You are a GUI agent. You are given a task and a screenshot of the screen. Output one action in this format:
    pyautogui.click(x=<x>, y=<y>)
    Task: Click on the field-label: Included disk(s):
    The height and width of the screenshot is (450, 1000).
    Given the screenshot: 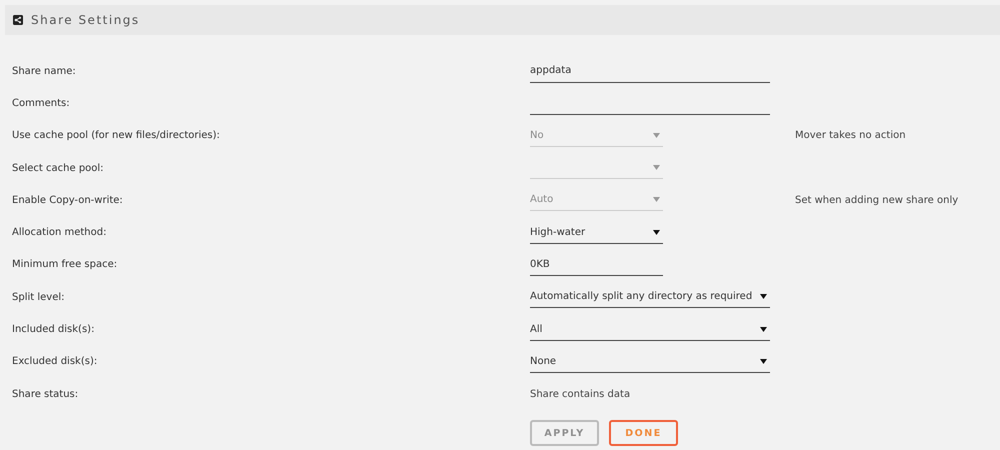 What is the action you would take?
    pyautogui.click(x=54, y=330)
    